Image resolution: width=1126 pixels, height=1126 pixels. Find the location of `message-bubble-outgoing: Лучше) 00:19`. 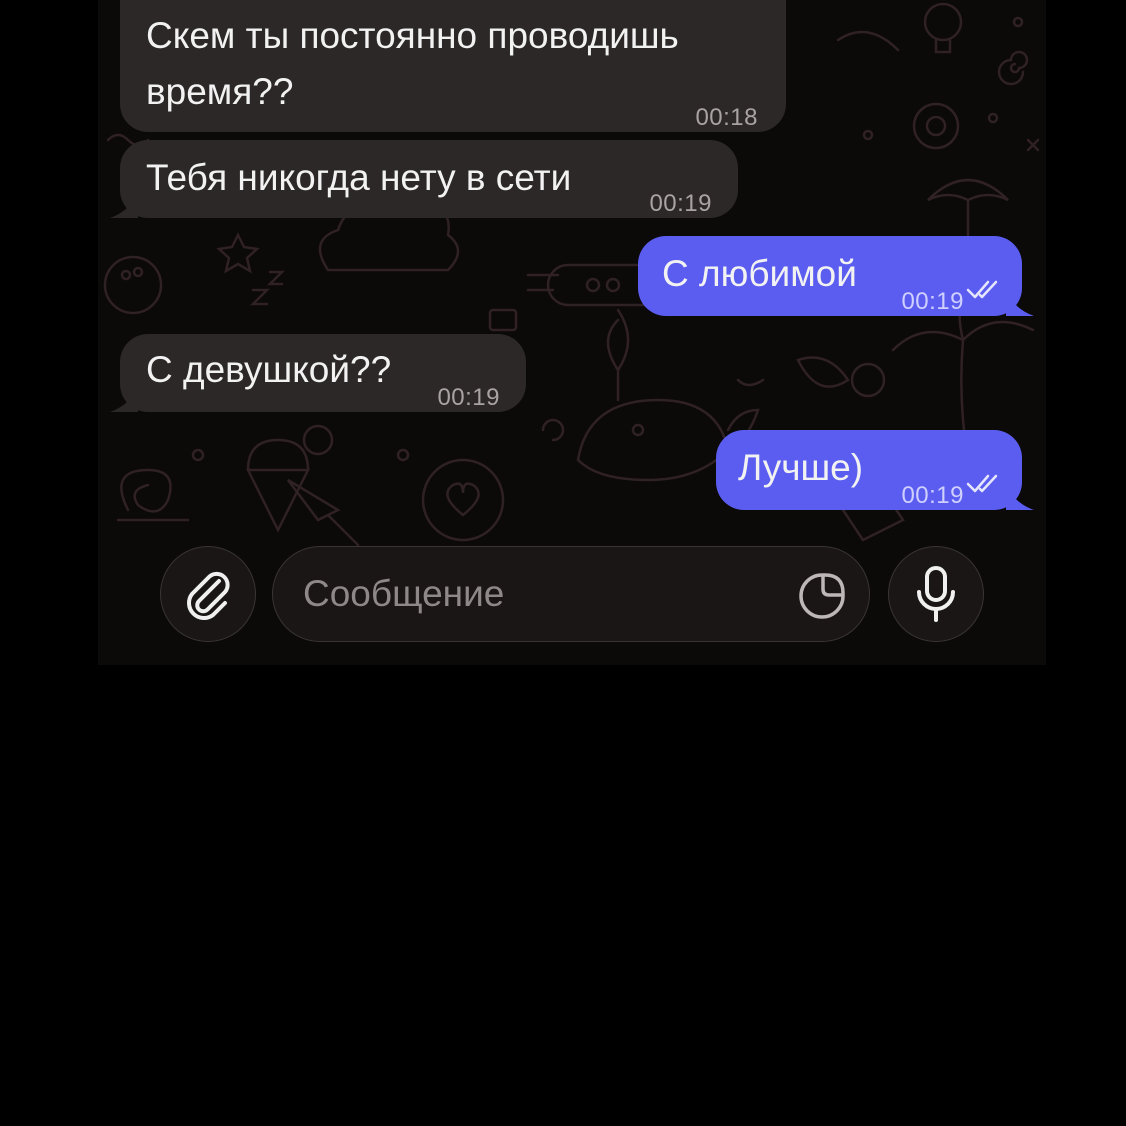

message-bubble-outgoing: Лучше) 00:19 is located at coordinates (869, 470).